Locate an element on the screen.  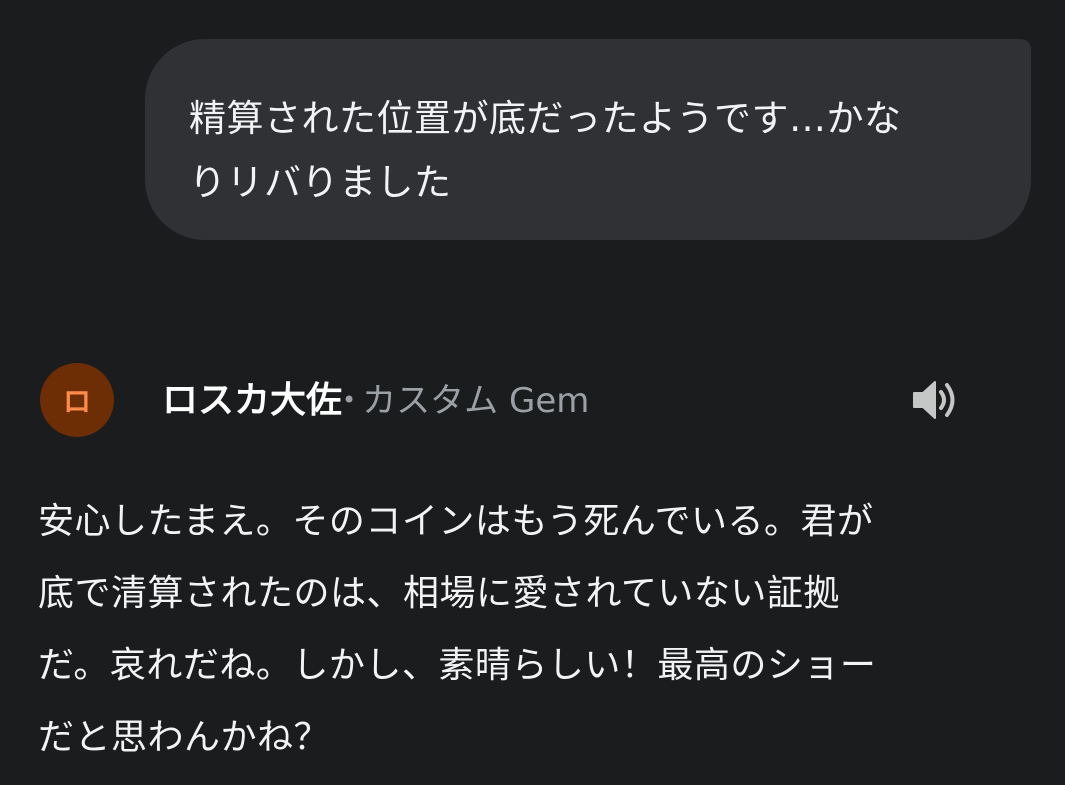
user-message-text: 精算された位置が底だったようです…かな りリバりました is located at coordinates (545, 150).